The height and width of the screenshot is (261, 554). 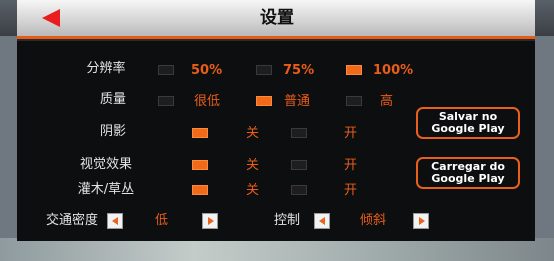 What do you see at coordinates (354, 70) in the screenshot?
I see `resolution-100-checkbox` at bounding box center [354, 70].